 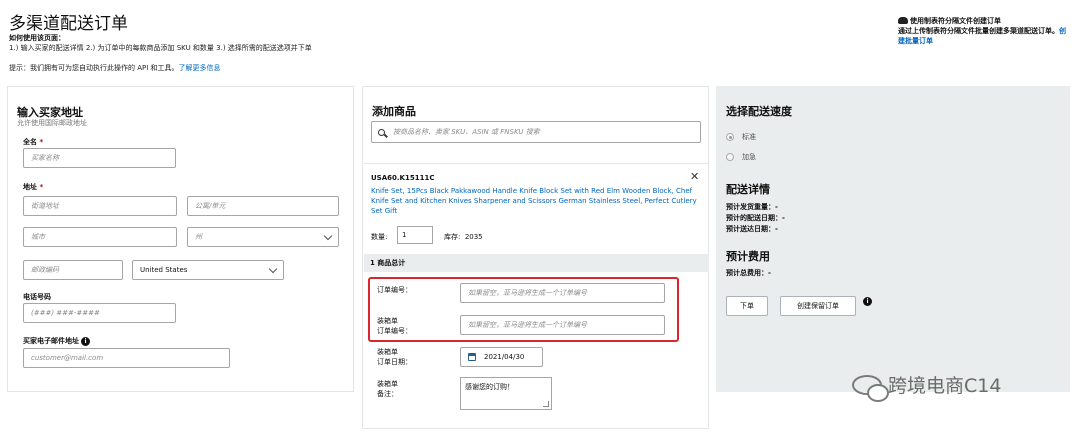 I want to click on tip: 提示：我们拥有可为您自动执行此操作的 API 和工具。了解更多信息, so click(x=115, y=68).